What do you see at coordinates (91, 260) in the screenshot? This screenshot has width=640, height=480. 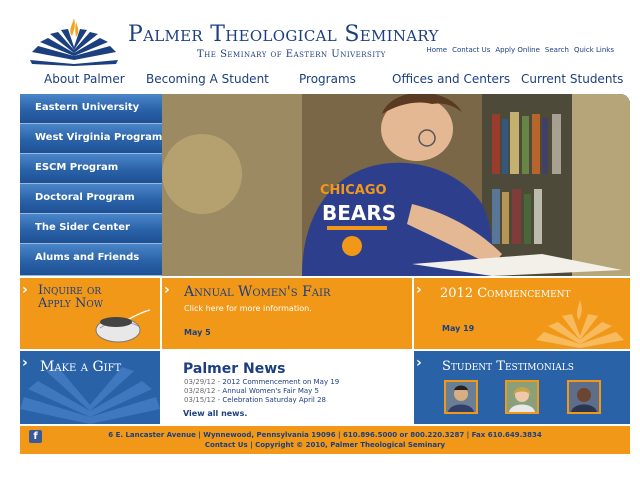 I see `sidebar-item-alums-and-friends: Alums and Friends` at bounding box center [91, 260].